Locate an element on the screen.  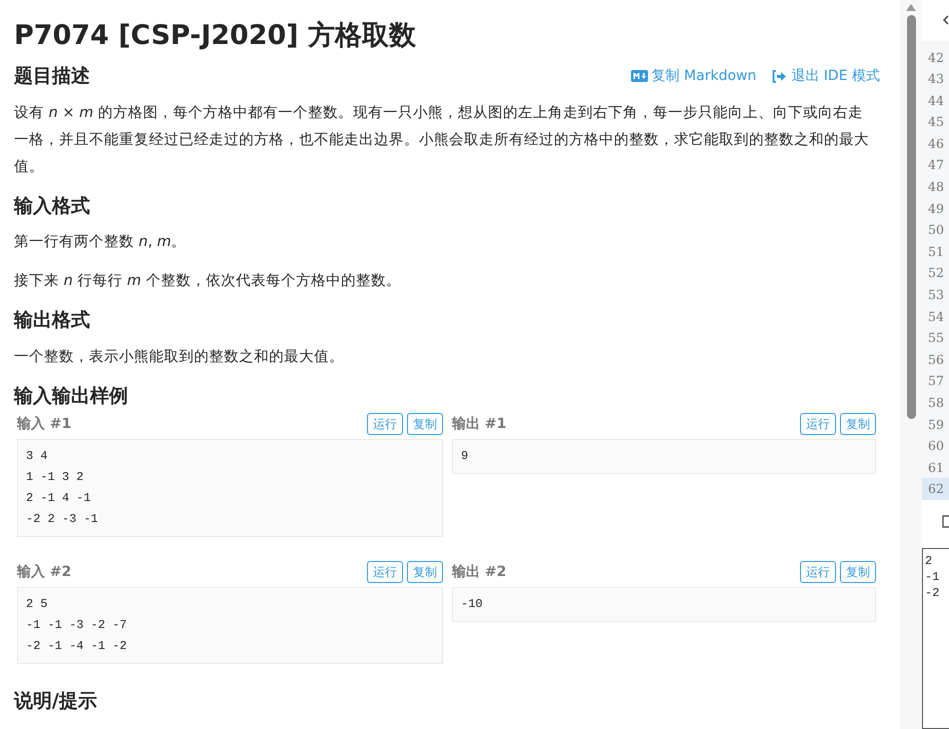
line-number: 57 is located at coordinates (936, 381).